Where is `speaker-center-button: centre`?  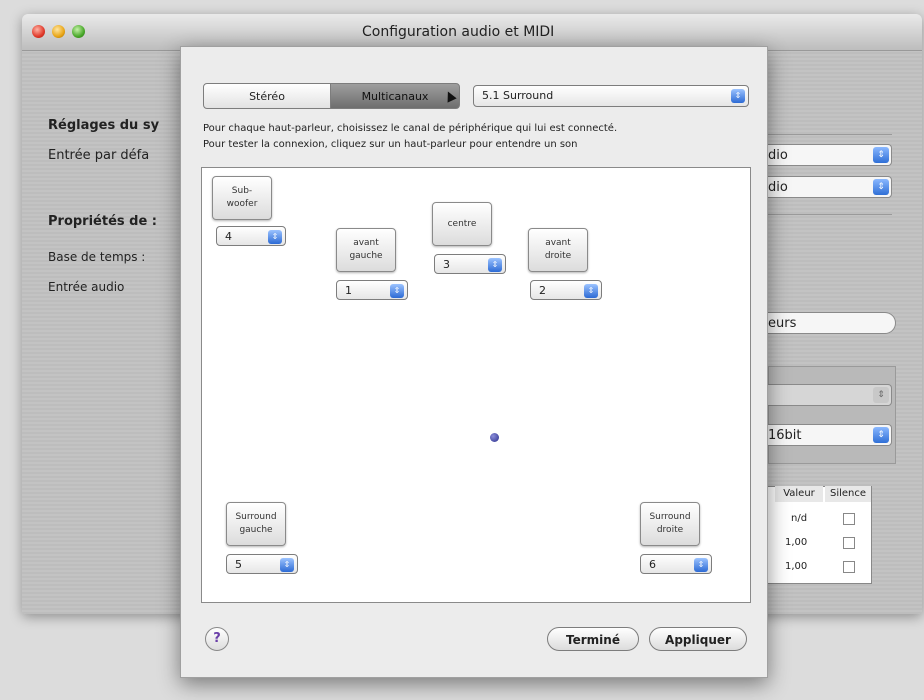
speaker-center-button: centre is located at coordinates (462, 224).